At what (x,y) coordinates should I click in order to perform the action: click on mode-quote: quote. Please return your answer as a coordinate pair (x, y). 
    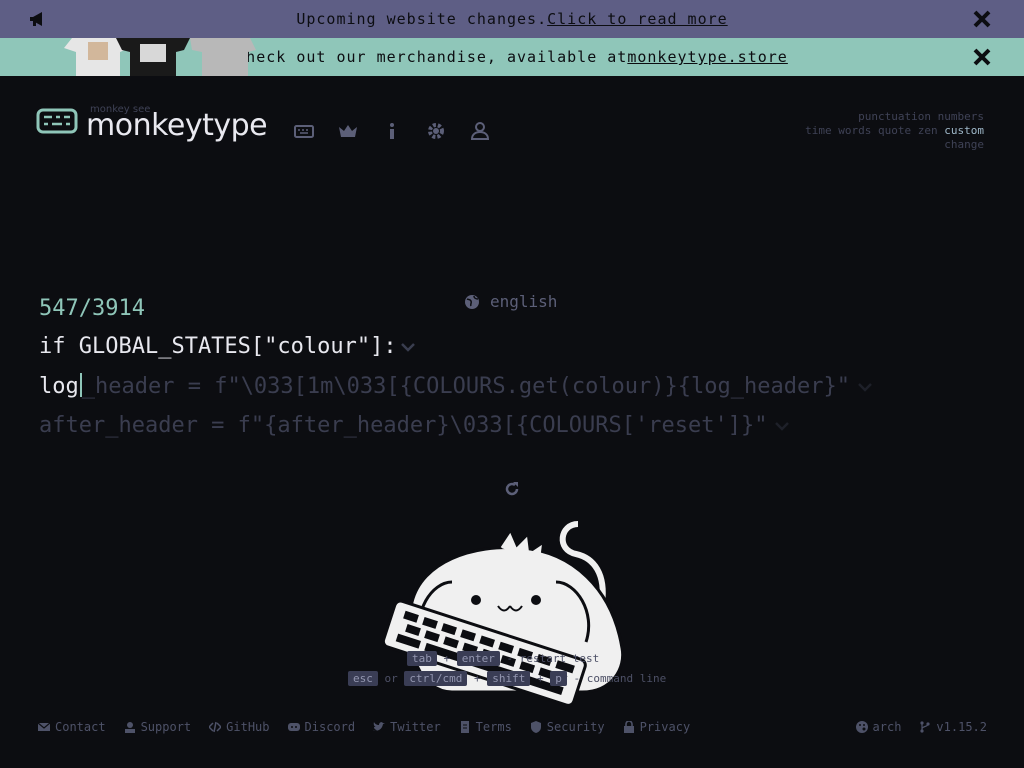
    Looking at the image, I should click on (894, 130).